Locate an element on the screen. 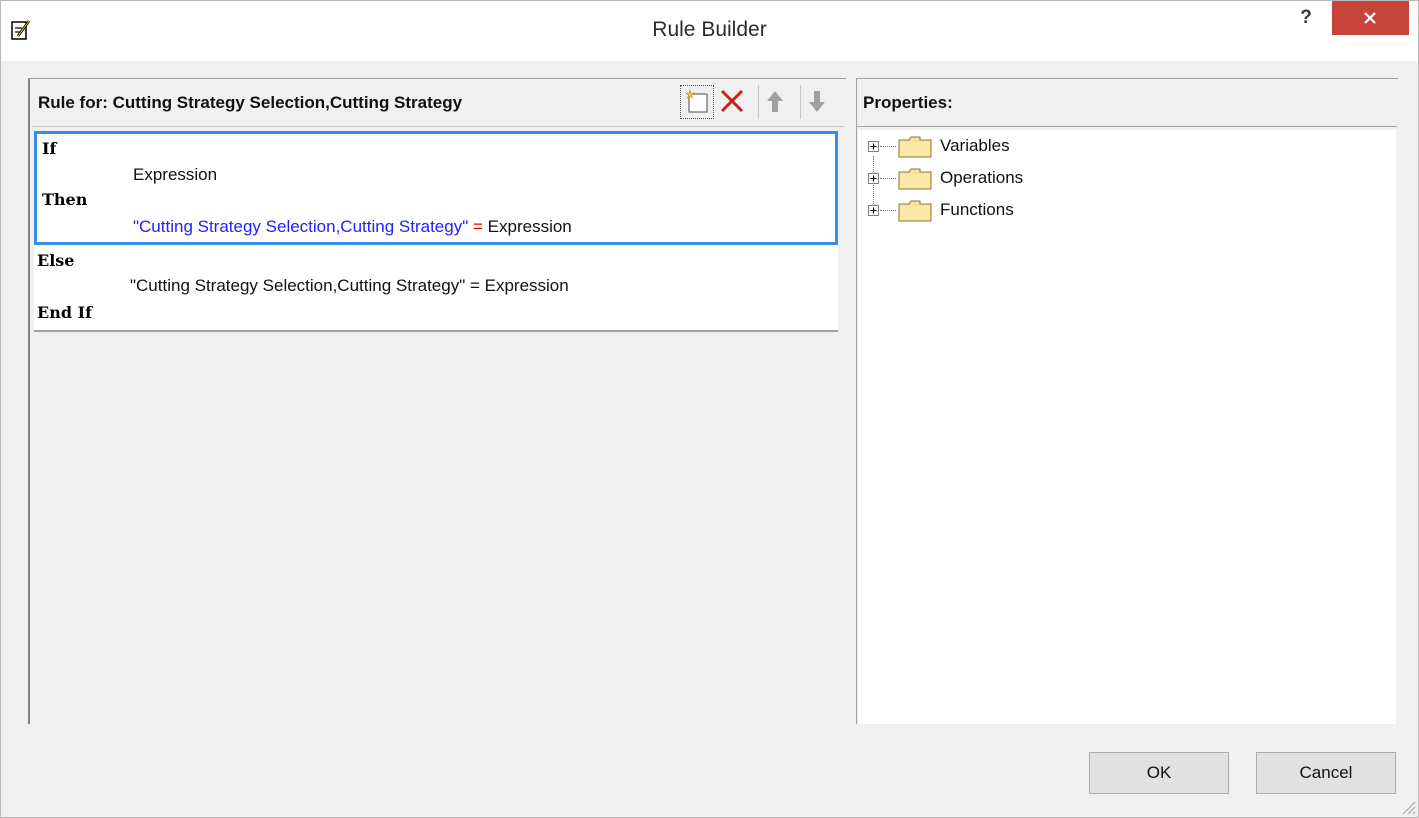 The image size is (1419, 818). move-up-icon is located at coordinates (775, 101).